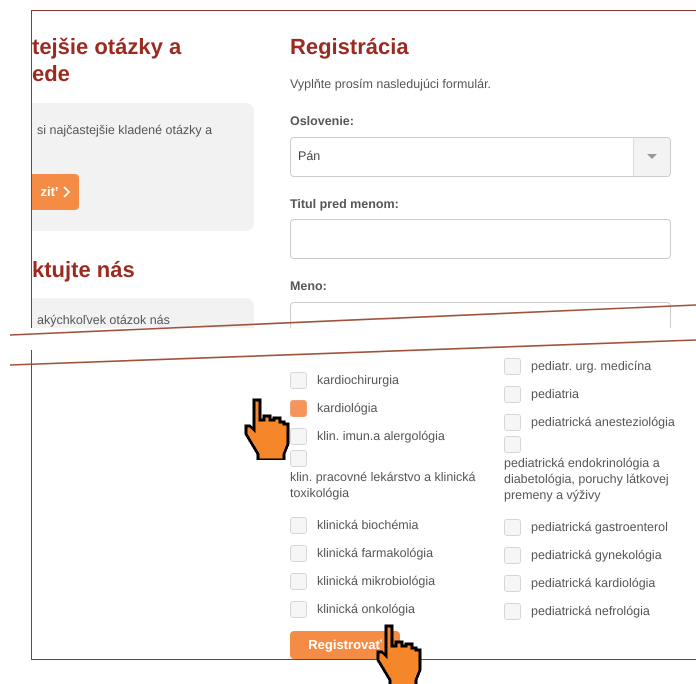 This screenshot has height=684, width=696. Describe the element at coordinates (599, 527) in the screenshot. I see `checkbox-label: pediatrická gastroenterol` at that location.